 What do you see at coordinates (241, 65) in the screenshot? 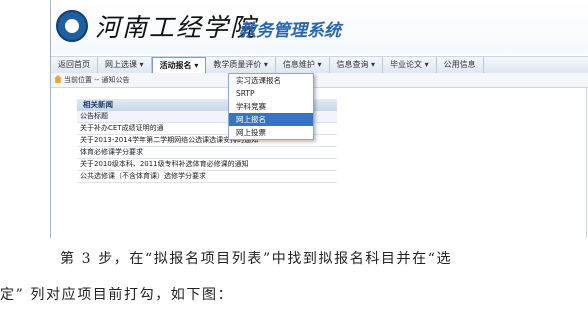
I see `menu-item-teaching-evaluation: 教学质量评价 ▾` at bounding box center [241, 65].